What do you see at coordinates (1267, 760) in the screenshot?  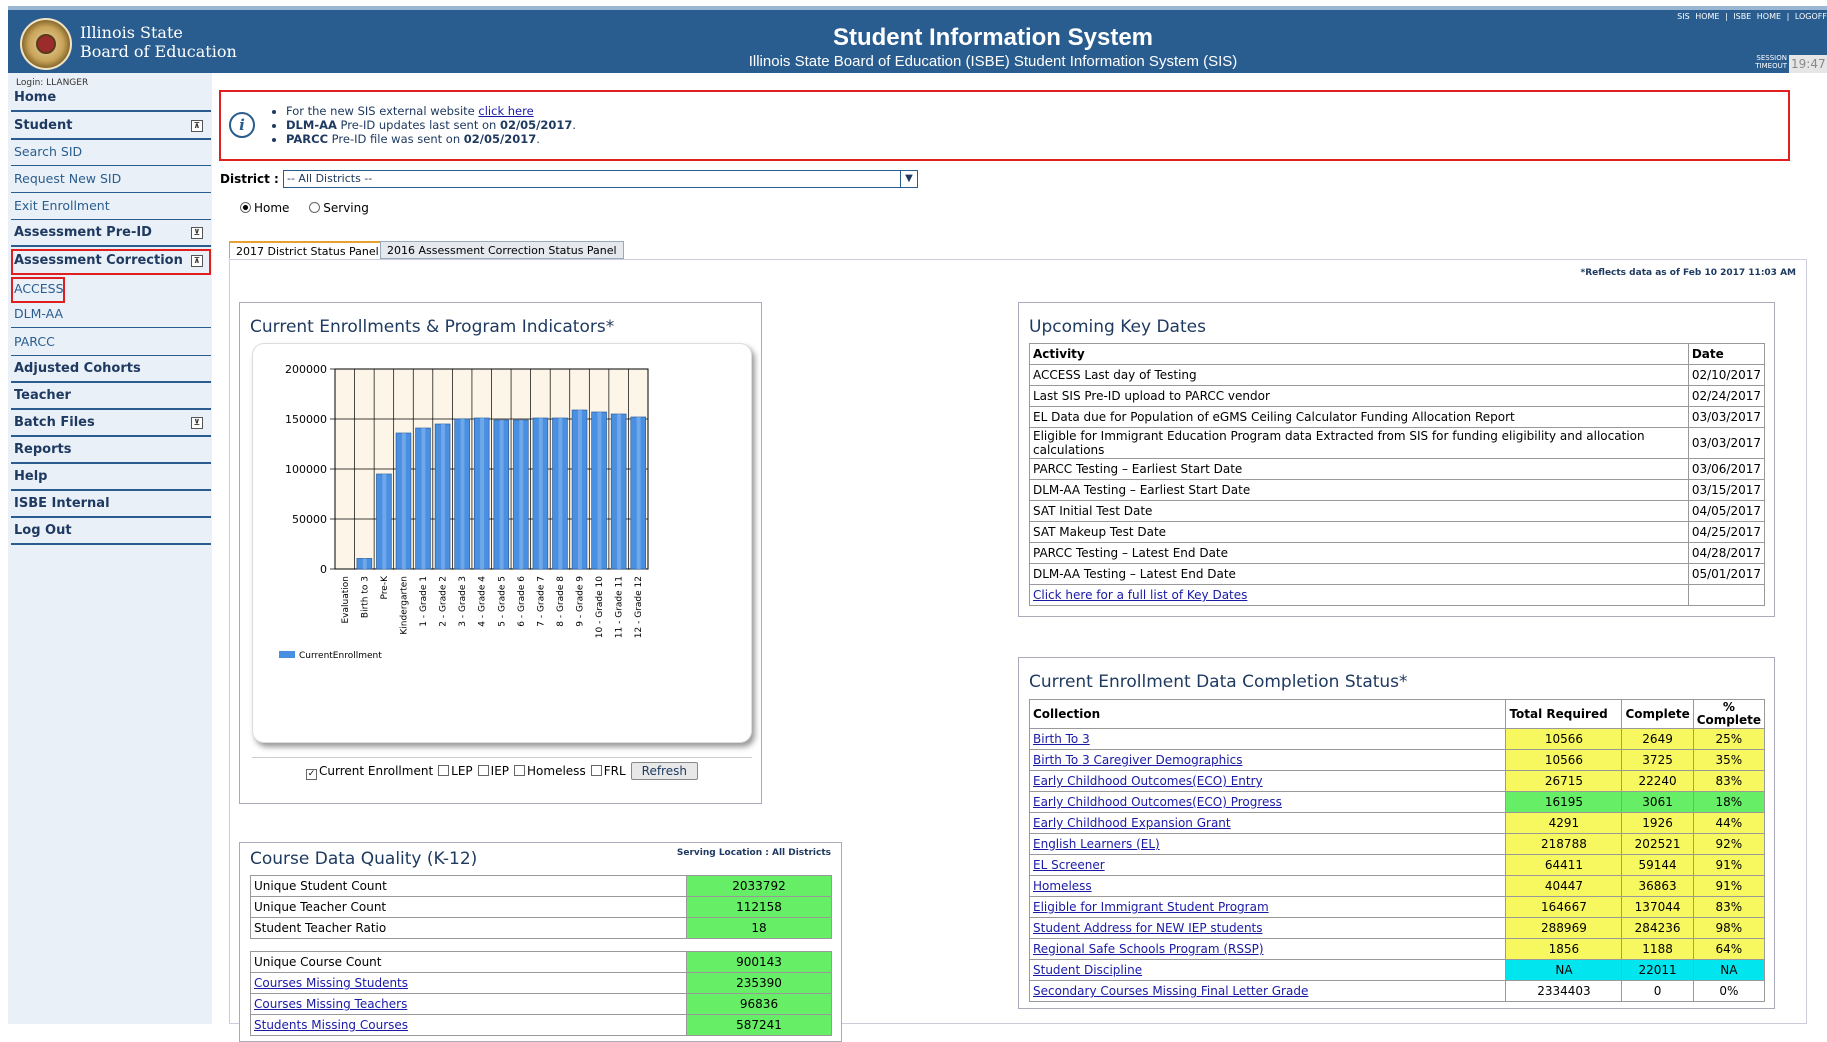 I see `collection-cell: Birth To 3 Caregiver Demographics` at bounding box center [1267, 760].